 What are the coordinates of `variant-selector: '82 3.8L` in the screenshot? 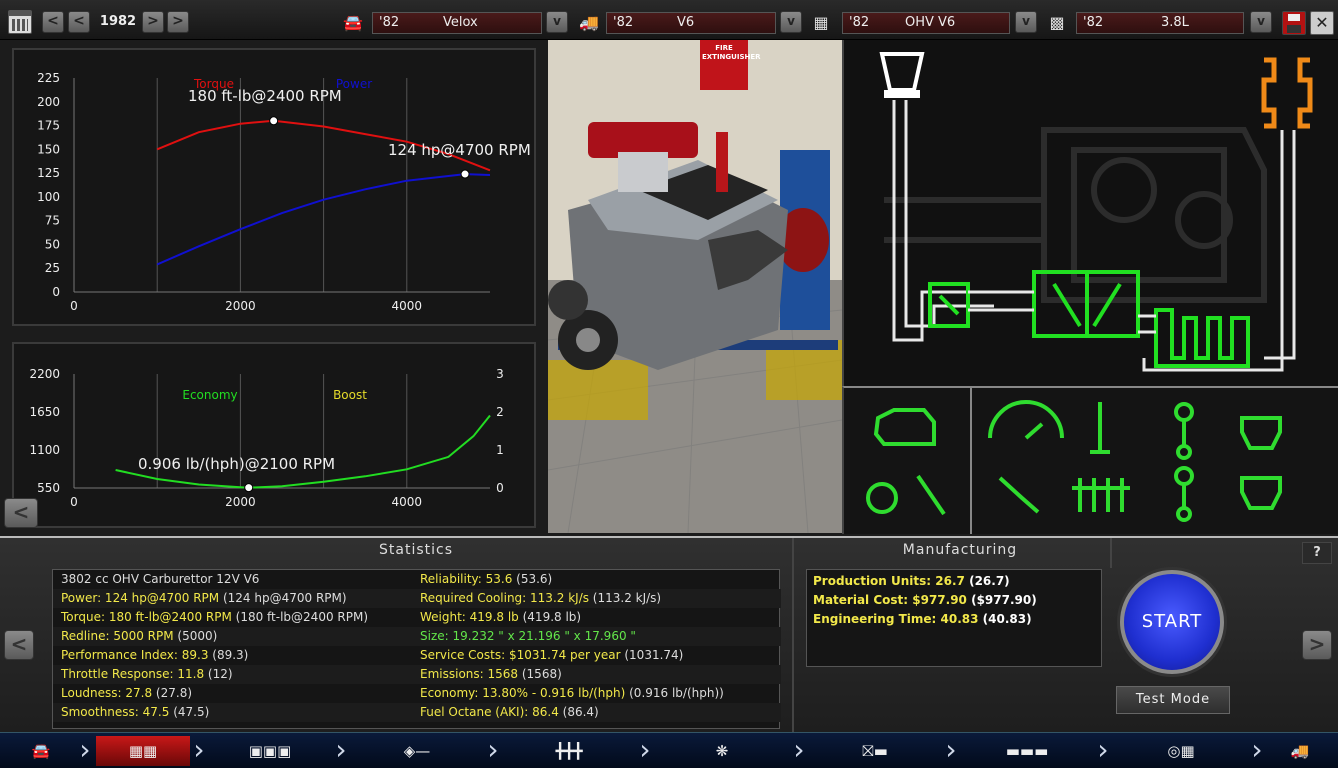 It's located at (1160, 23).